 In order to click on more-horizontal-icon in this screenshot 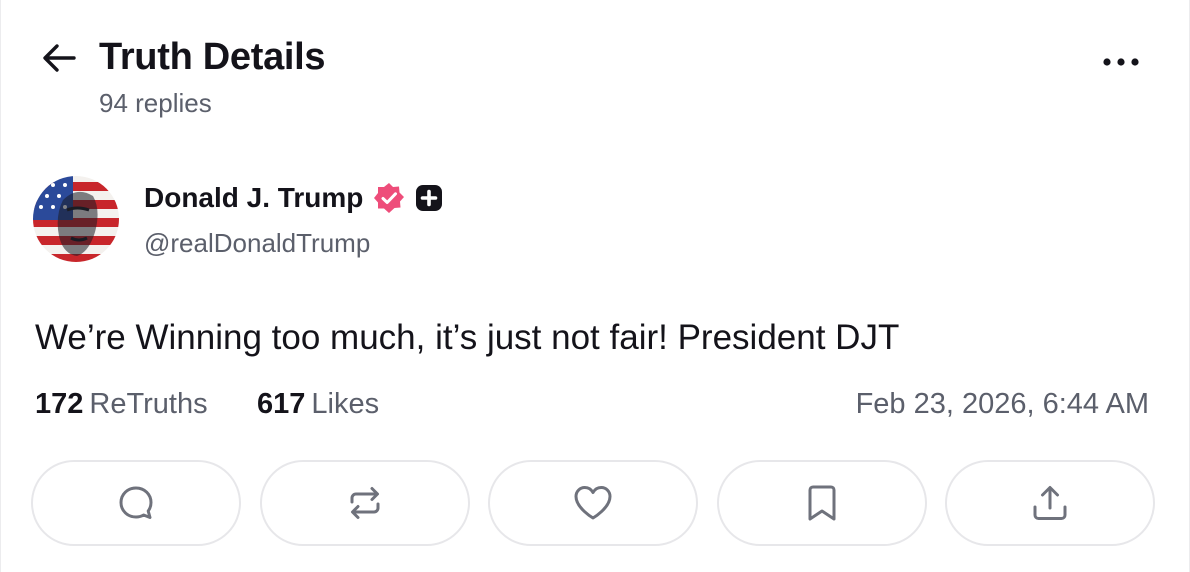, I will do `click(1121, 62)`.